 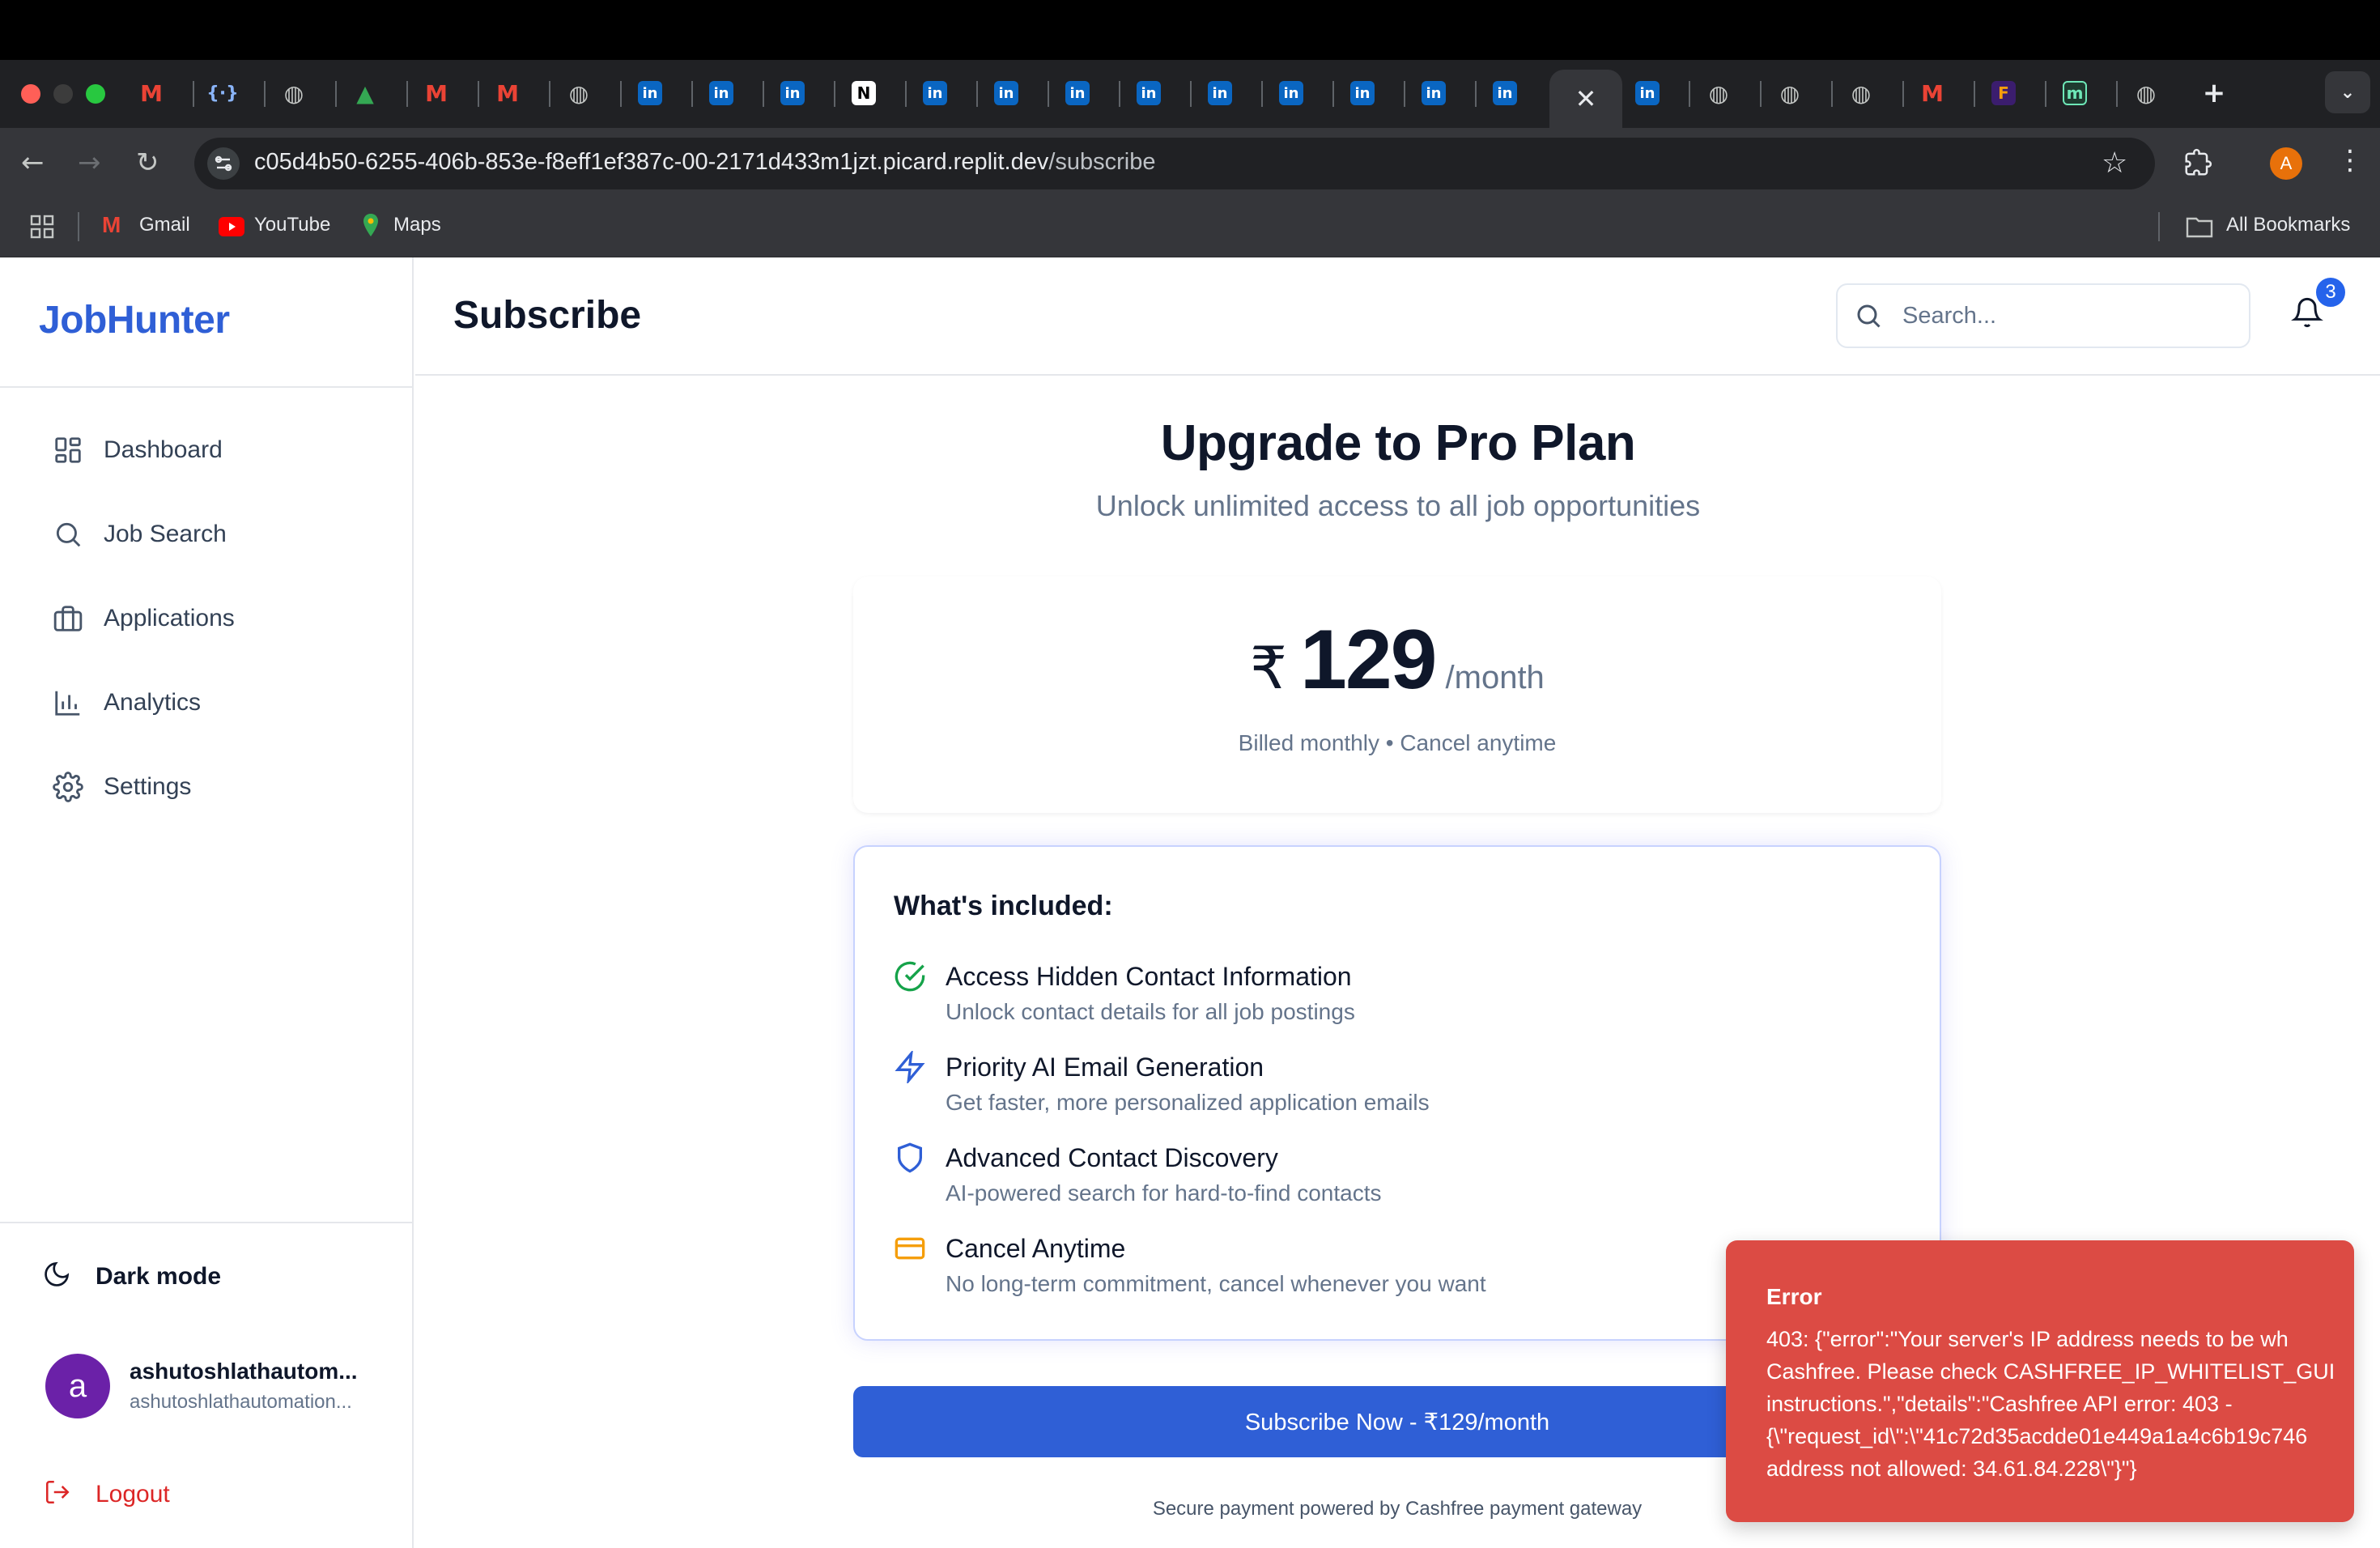 I want to click on window-minimize-button, so click(x=63, y=94).